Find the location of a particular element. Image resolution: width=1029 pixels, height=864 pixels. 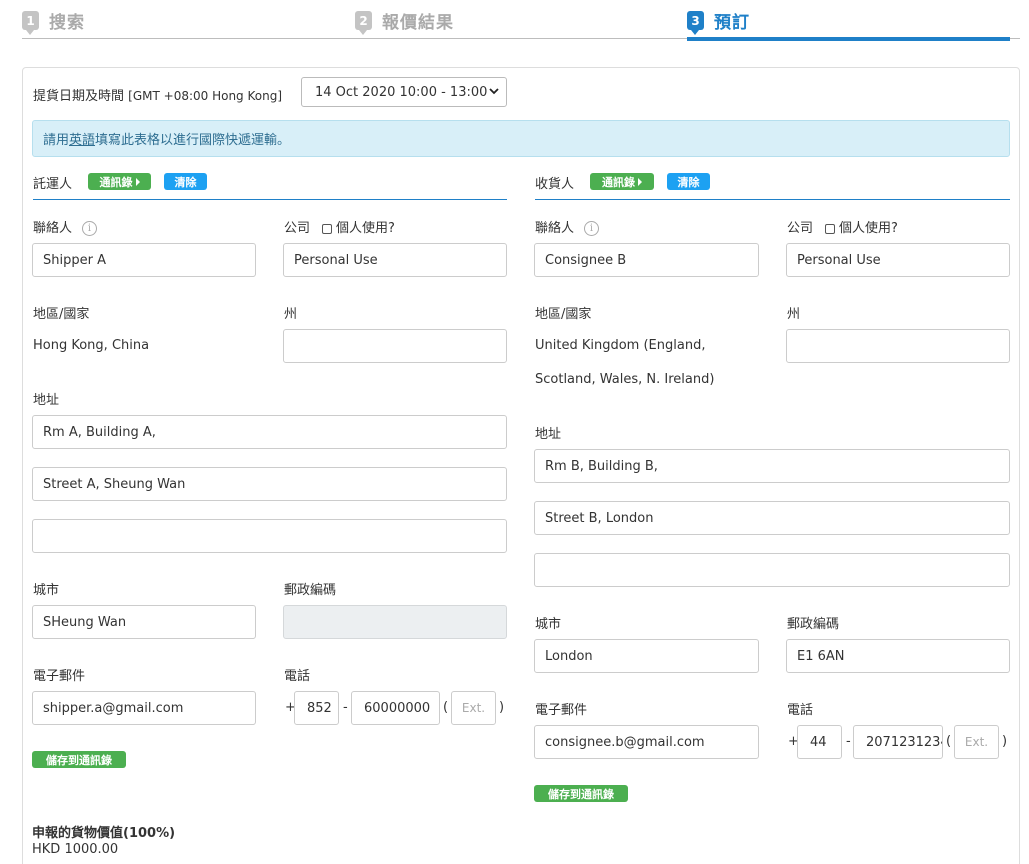

consignee-address-line3 is located at coordinates (772, 570).